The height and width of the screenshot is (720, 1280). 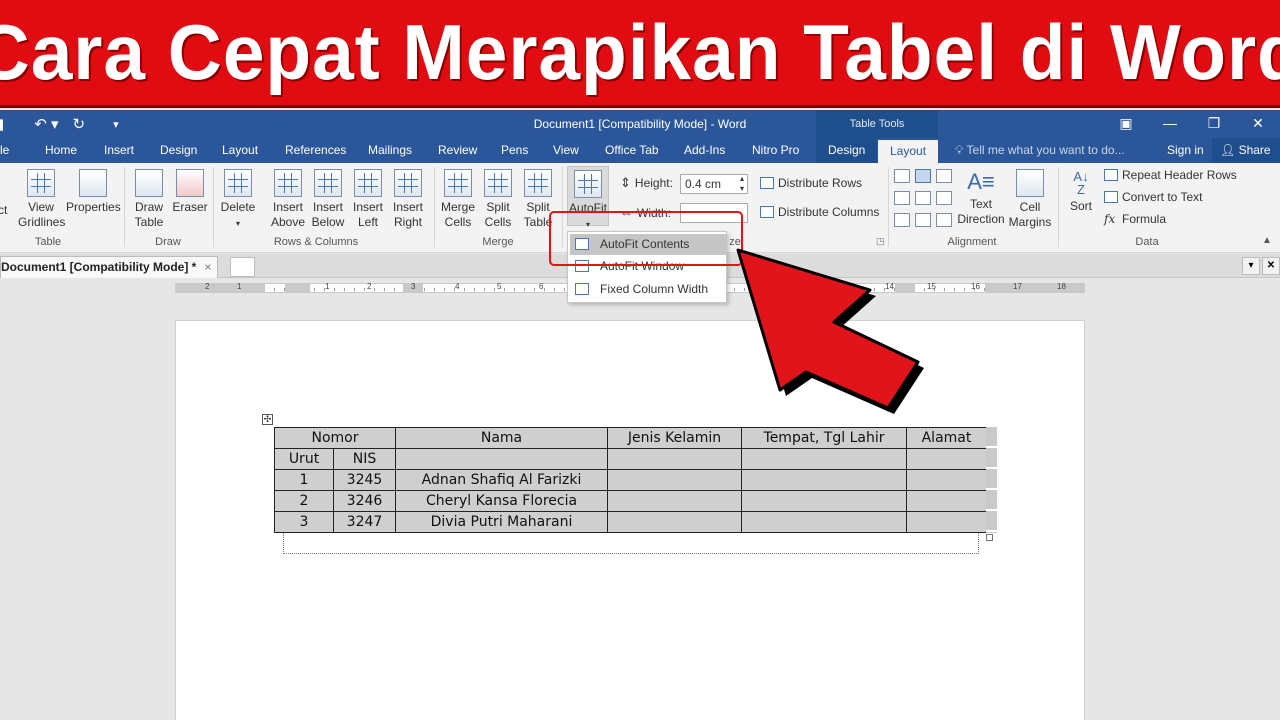 What do you see at coordinates (811, 183) in the screenshot?
I see `distribute-rows-button: Distribute Rows` at bounding box center [811, 183].